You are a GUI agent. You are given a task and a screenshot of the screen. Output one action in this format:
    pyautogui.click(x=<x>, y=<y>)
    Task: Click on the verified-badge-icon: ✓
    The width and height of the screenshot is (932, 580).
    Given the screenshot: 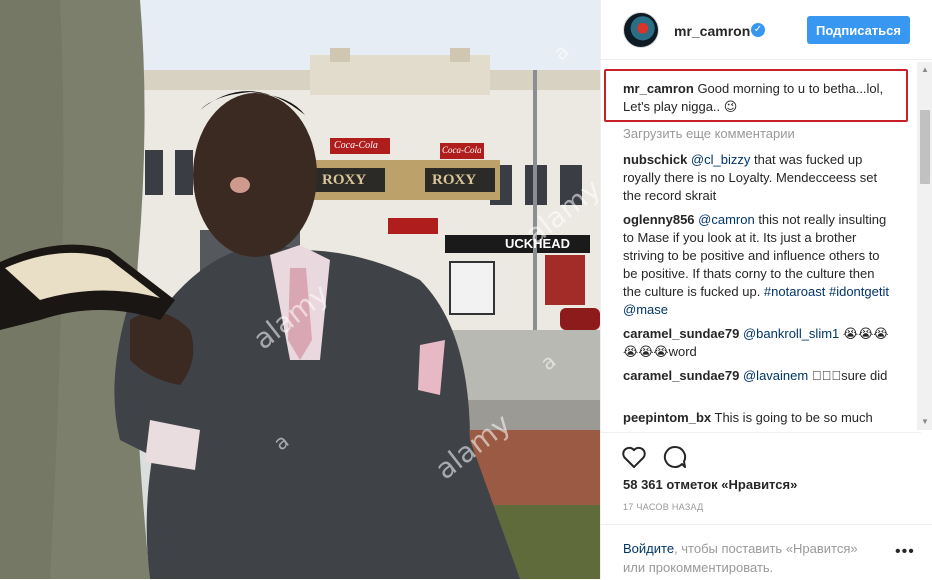 What is the action you would take?
    pyautogui.click(x=758, y=30)
    